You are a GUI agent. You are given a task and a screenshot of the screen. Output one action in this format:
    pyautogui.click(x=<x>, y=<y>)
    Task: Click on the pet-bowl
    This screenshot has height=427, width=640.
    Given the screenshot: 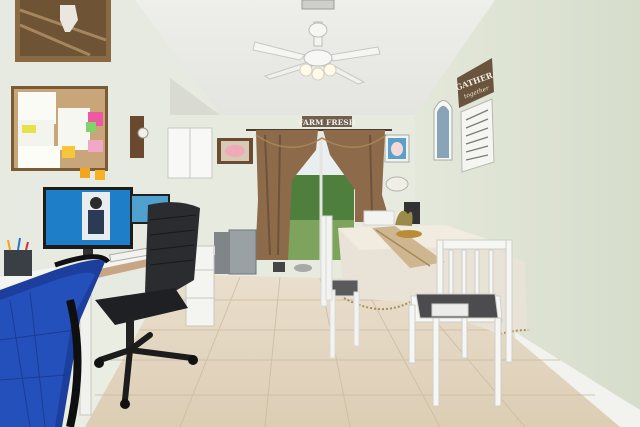 What is the action you would take?
    pyautogui.click(x=279, y=267)
    